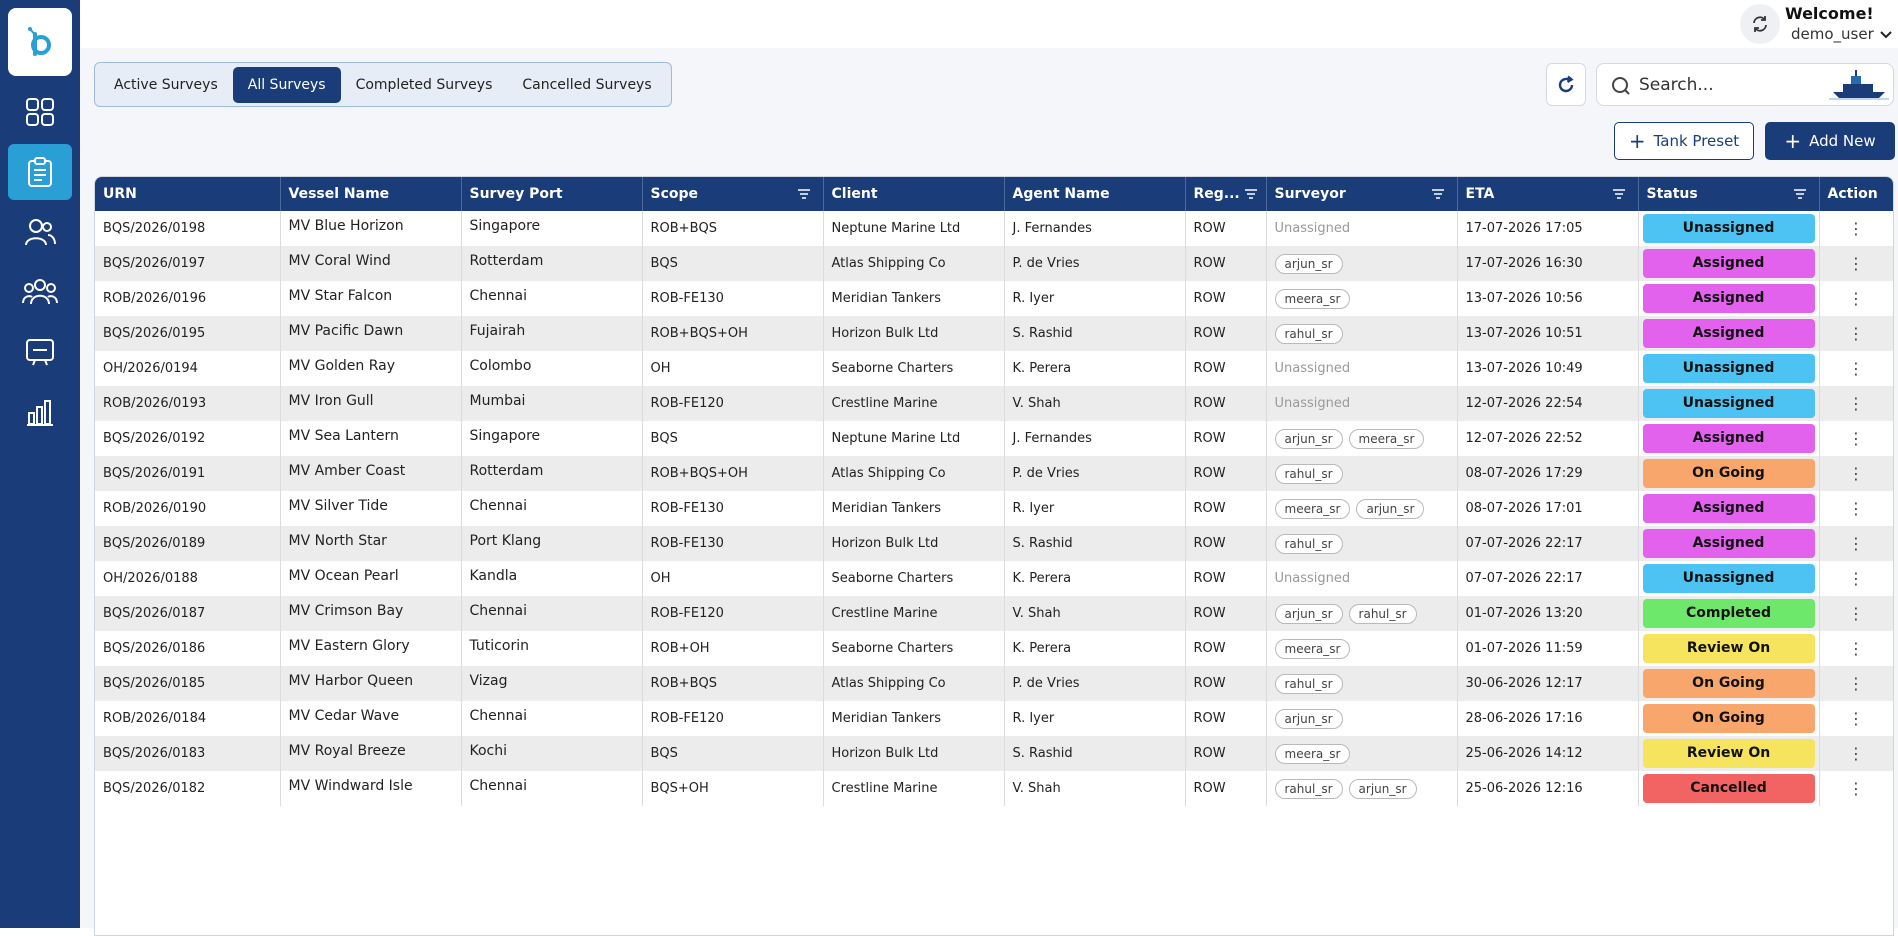 This screenshot has height=936, width=1898. I want to click on app-logo, so click(40, 42).